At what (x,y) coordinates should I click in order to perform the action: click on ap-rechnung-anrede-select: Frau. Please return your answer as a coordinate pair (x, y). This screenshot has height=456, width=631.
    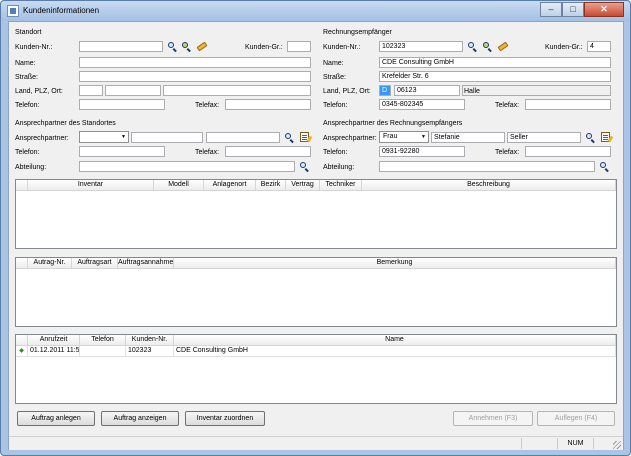
    Looking at the image, I should click on (404, 137).